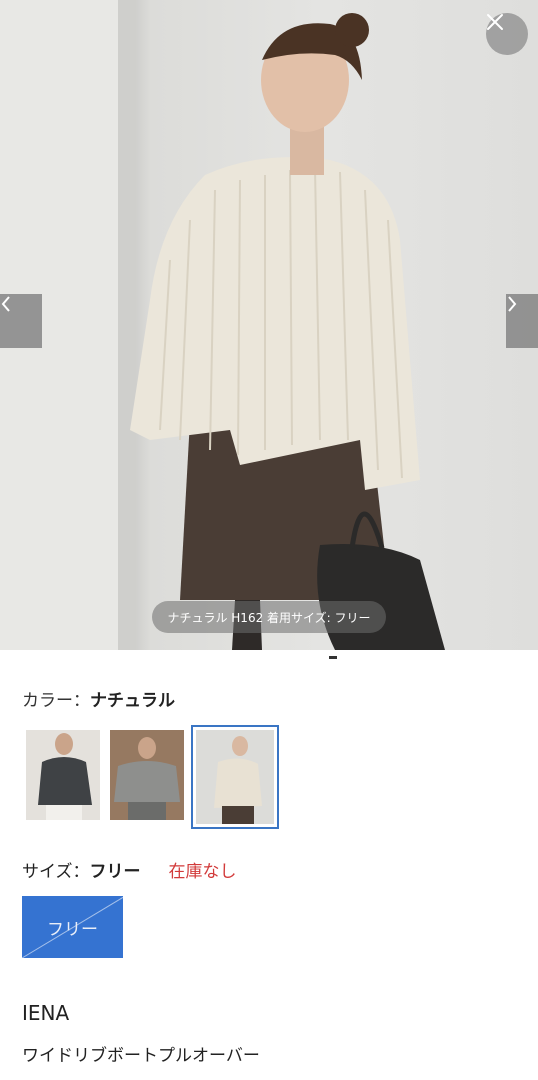  Describe the element at coordinates (202, 872) in the screenshot. I see `stock-status: 在庫なし` at that location.